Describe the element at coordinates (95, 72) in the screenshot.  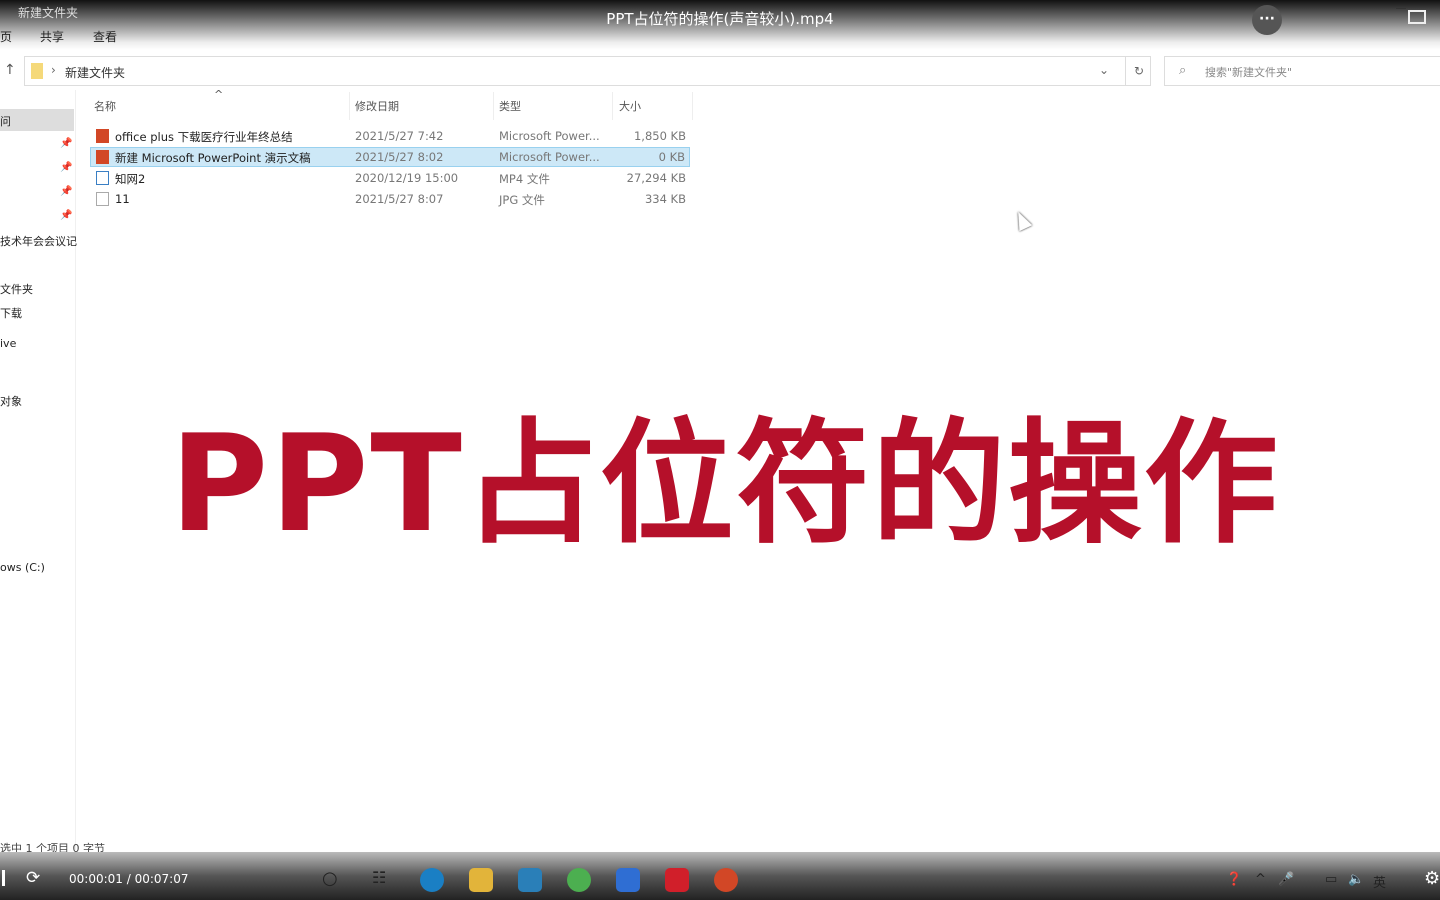
I see `address-path: 新建文件夹` at that location.